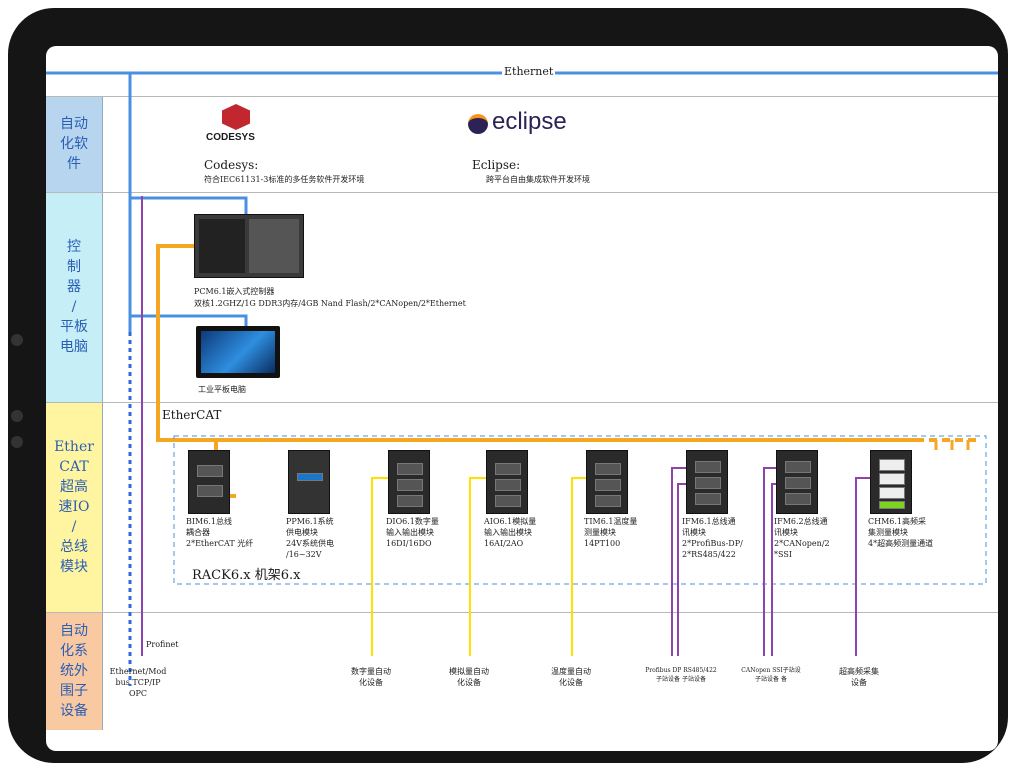 This screenshot has width=1010, height=770. I want to click on module-aio, so click(507, 482).